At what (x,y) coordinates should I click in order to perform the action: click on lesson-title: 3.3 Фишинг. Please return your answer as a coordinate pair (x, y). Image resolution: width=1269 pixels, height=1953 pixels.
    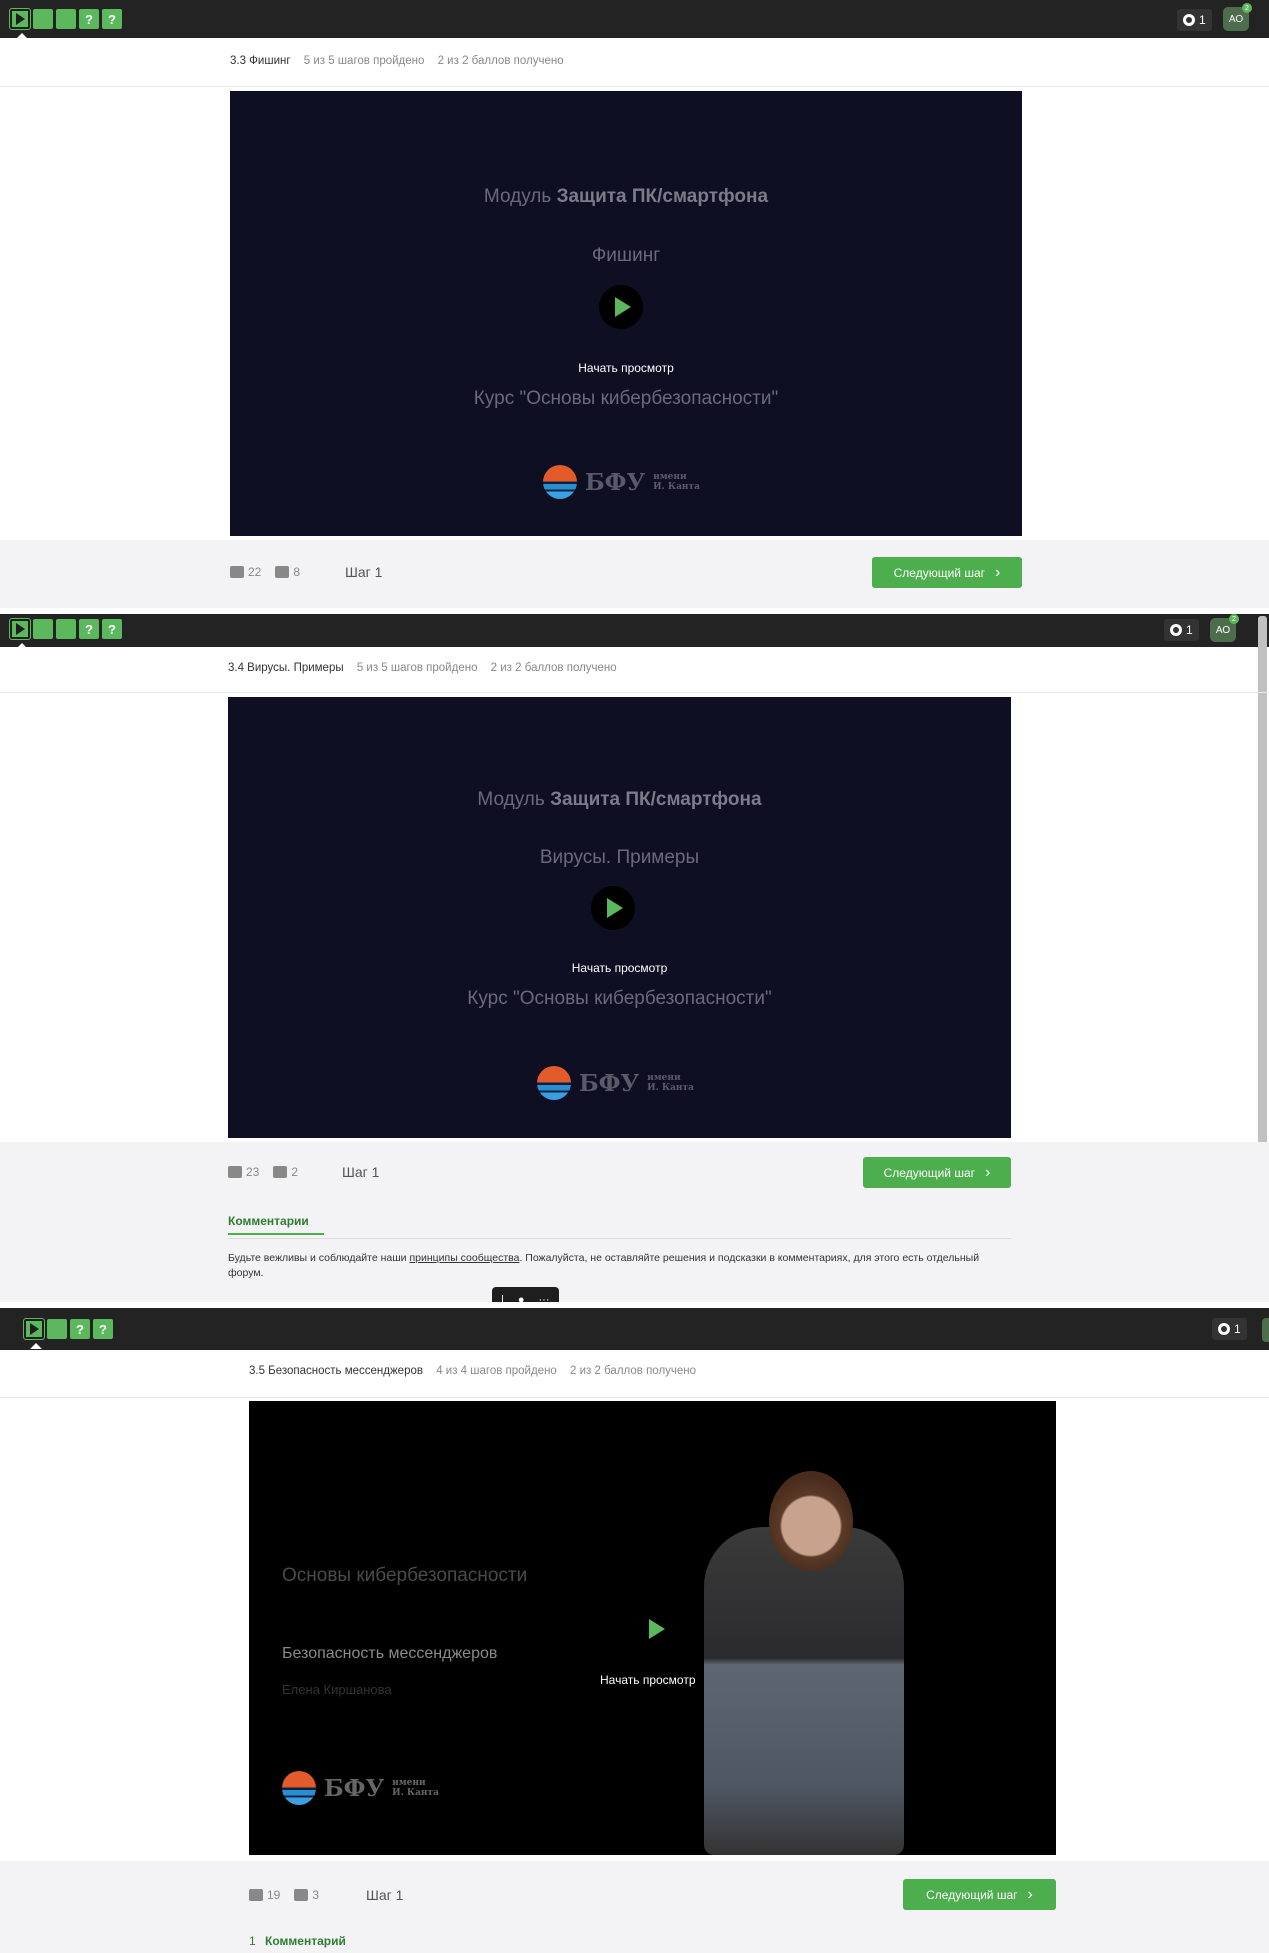
    Looking at the image, I should click on (260, 61).